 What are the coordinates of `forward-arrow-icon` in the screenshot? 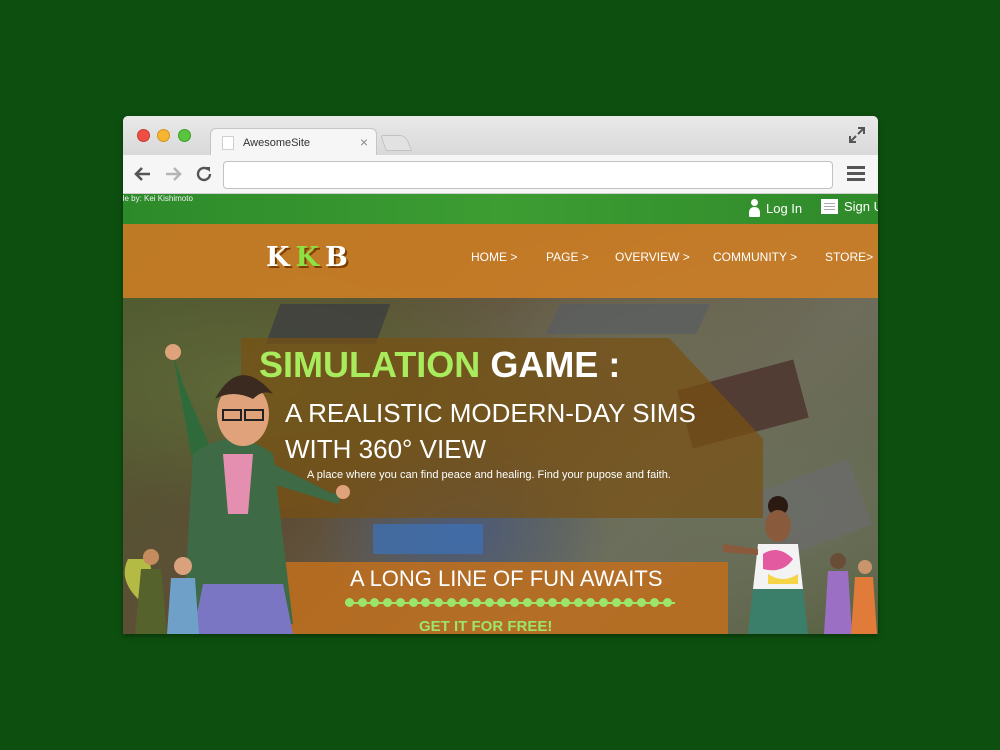 It's located at (173, 174).